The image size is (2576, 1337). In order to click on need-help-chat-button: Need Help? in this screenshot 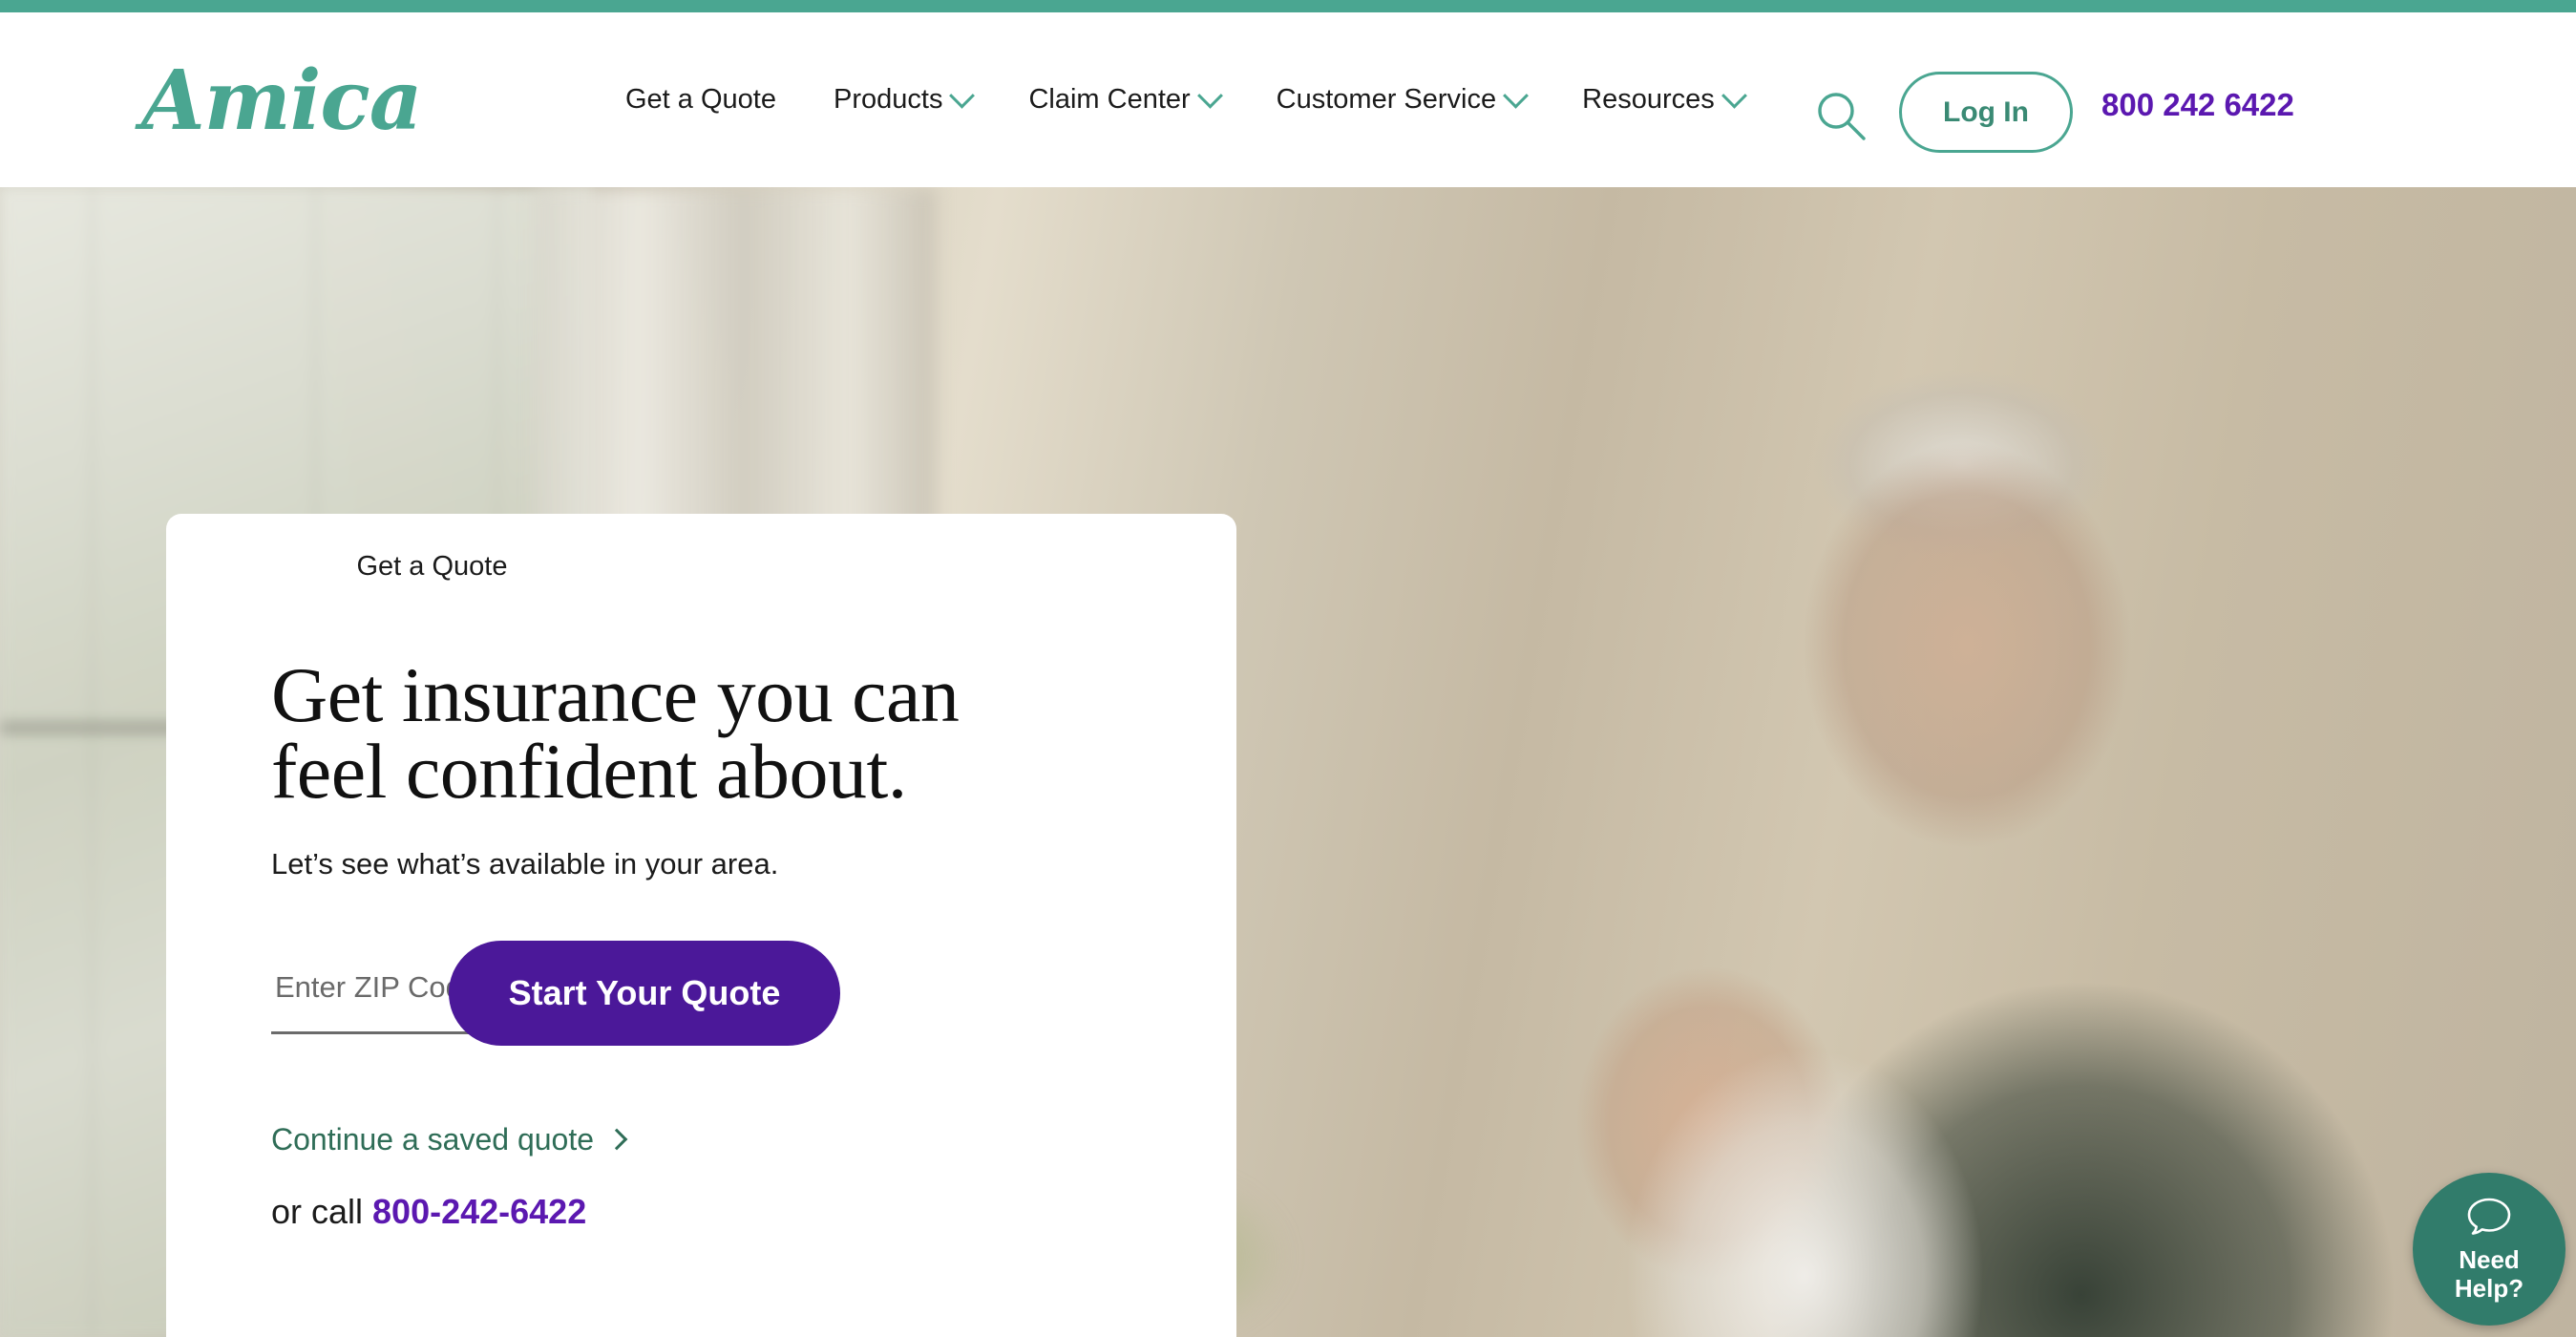, I will do `click(2489, 1249)`.